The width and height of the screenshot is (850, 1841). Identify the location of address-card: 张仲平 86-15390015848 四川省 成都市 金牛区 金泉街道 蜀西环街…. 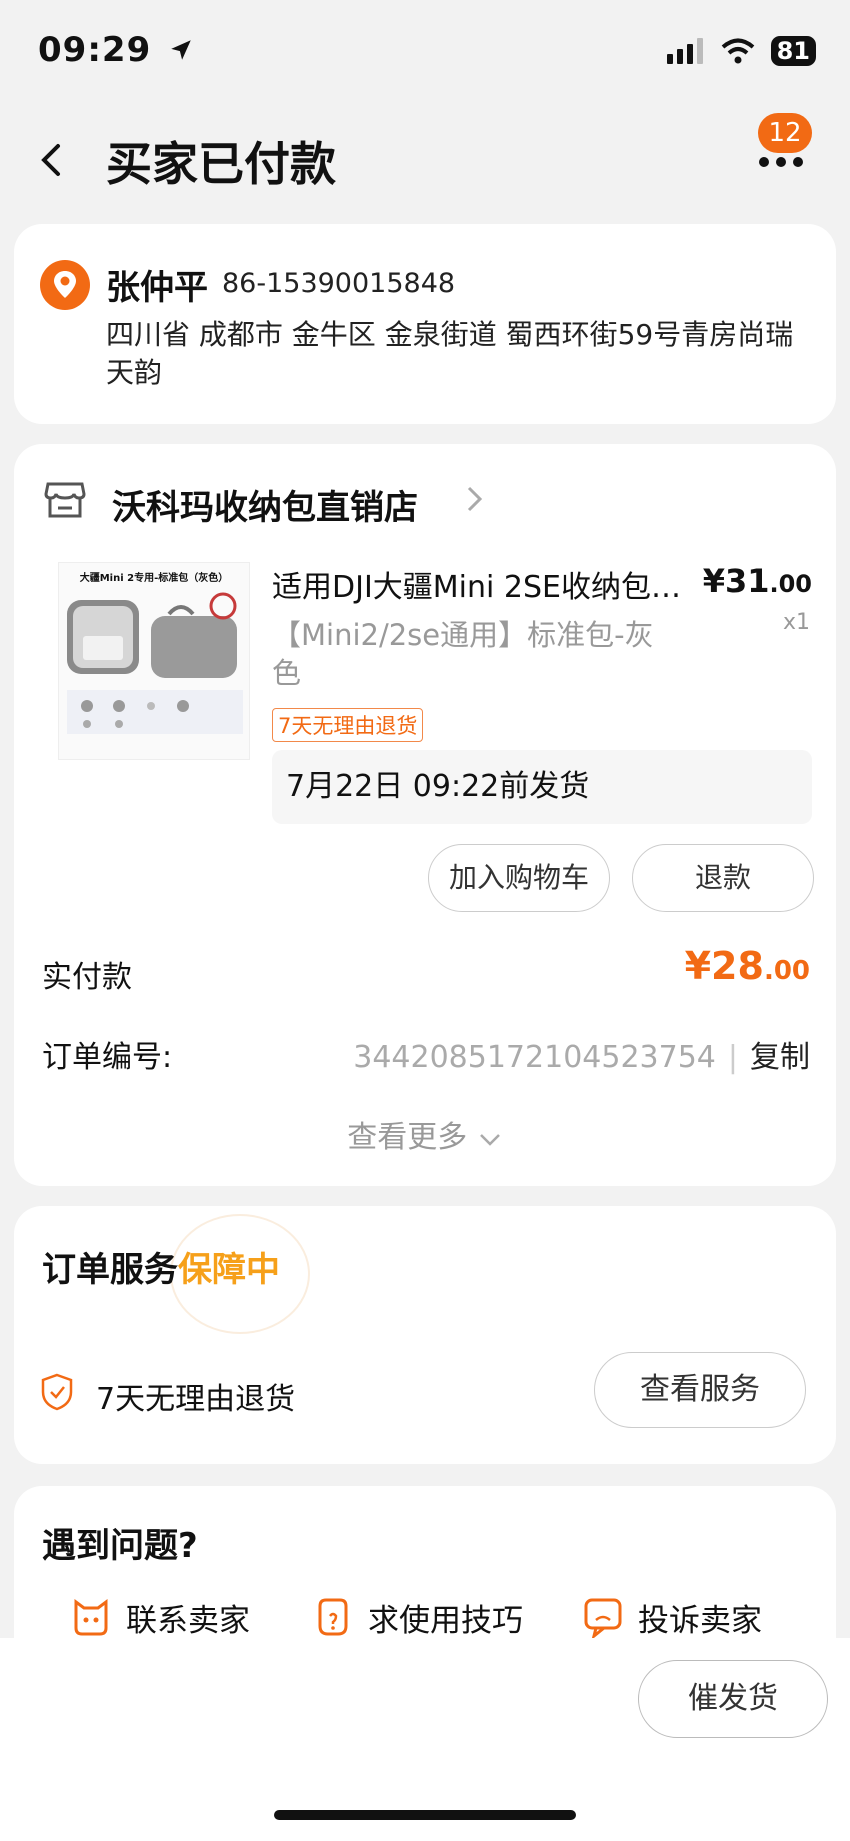
(425, 324).